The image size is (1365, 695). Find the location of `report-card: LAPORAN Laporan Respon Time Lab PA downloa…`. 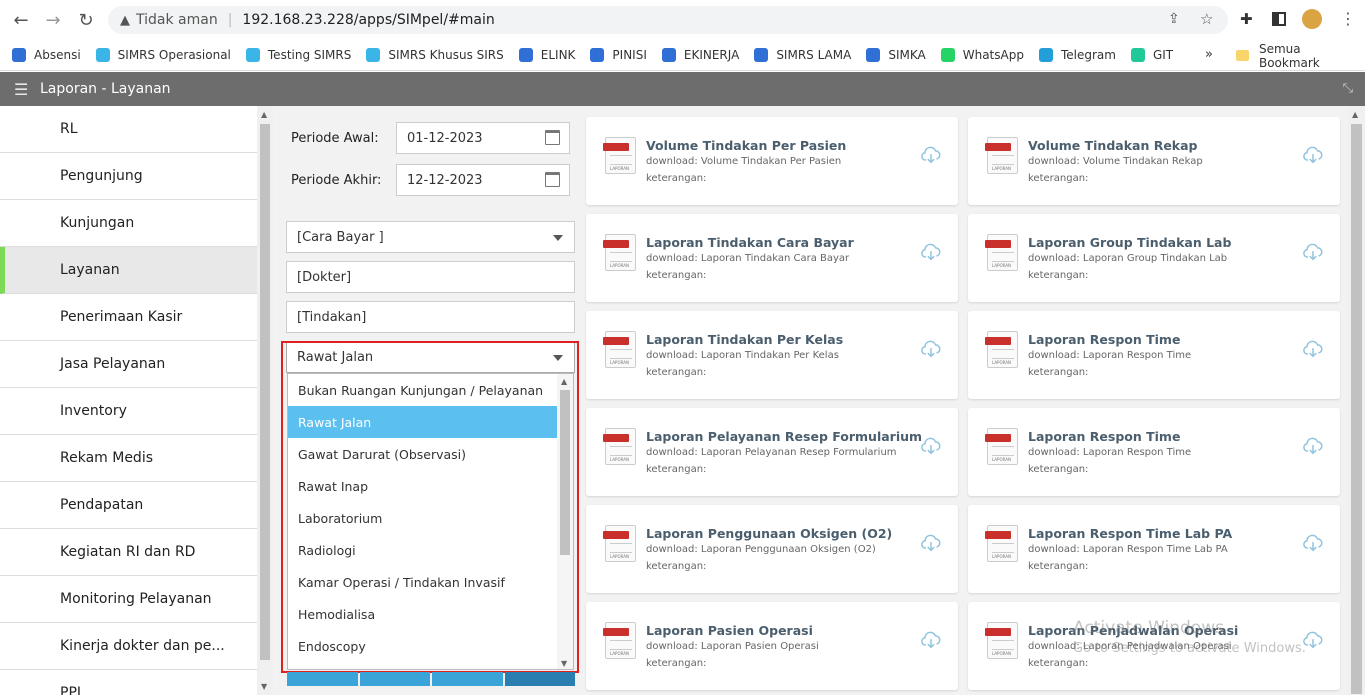

report-card: LAPORAN Laporan Respon Time Lab PA downloa… is located at coordinates (1154, 549).